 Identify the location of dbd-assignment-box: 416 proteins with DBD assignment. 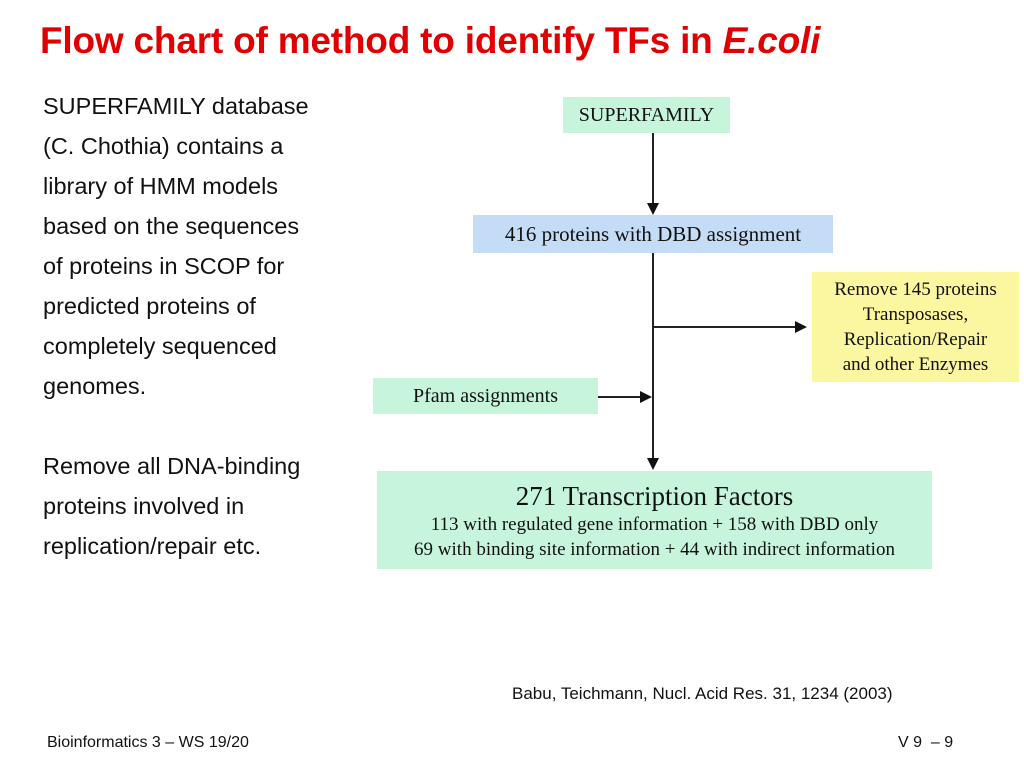
(653, 234).